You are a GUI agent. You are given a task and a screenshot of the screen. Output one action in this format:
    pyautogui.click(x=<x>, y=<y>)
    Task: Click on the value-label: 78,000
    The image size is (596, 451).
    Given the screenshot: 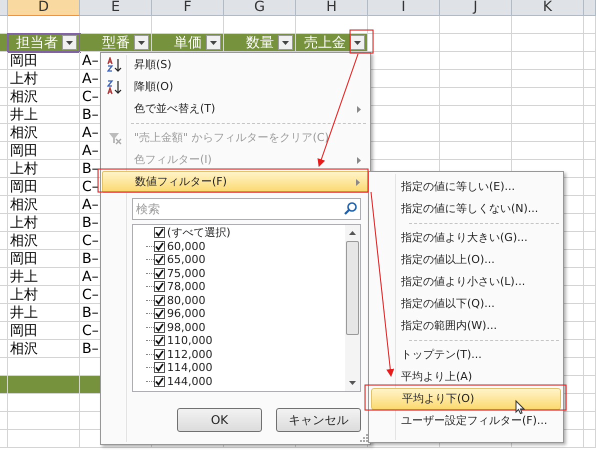 What is the action you would take?
    pyautogui.click(x=186, y=286)
    